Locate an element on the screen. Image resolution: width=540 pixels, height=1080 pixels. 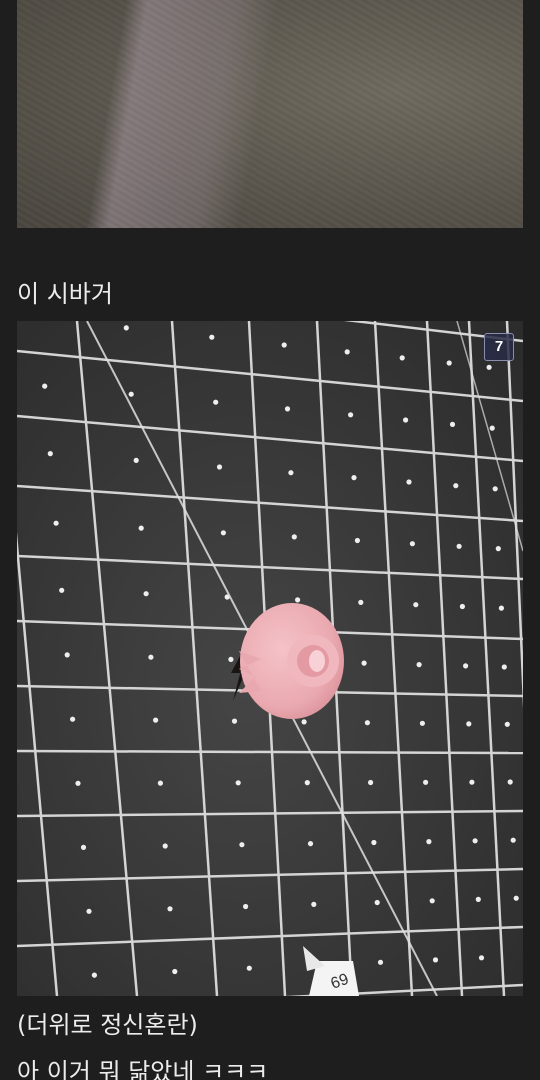
post-caption-line: 이 시바거 is located at coordinates (65, 294).